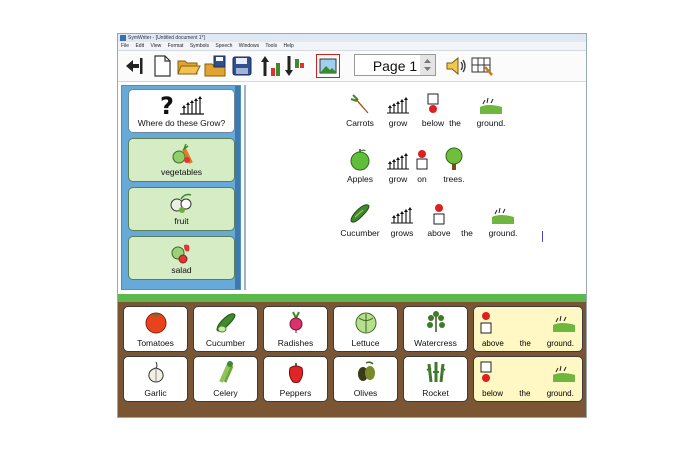 The width and height of the screenshot is (700, 450). I want to click on speech-button, so click(456, 66).